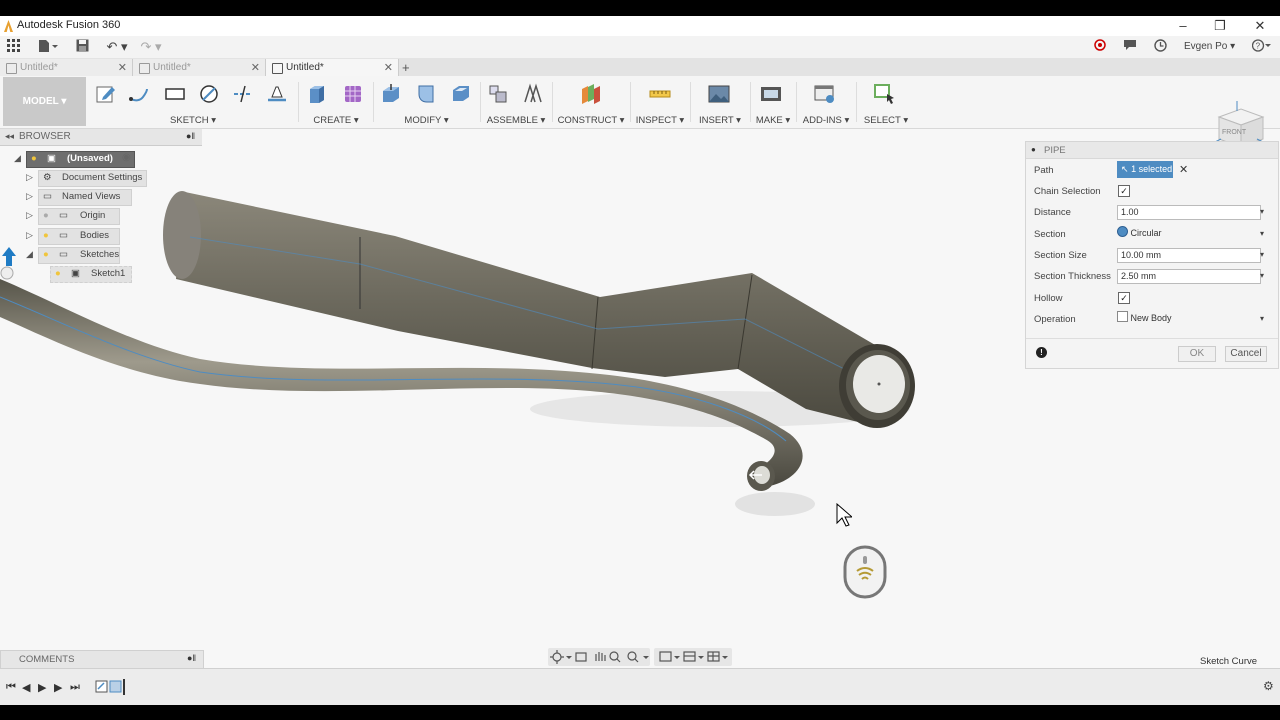  What do you see at coordinates (1268, 686) in the screenshot?
I see `timeline-settings-gear-icon: ⚙` at bounding box center [1268, 686].